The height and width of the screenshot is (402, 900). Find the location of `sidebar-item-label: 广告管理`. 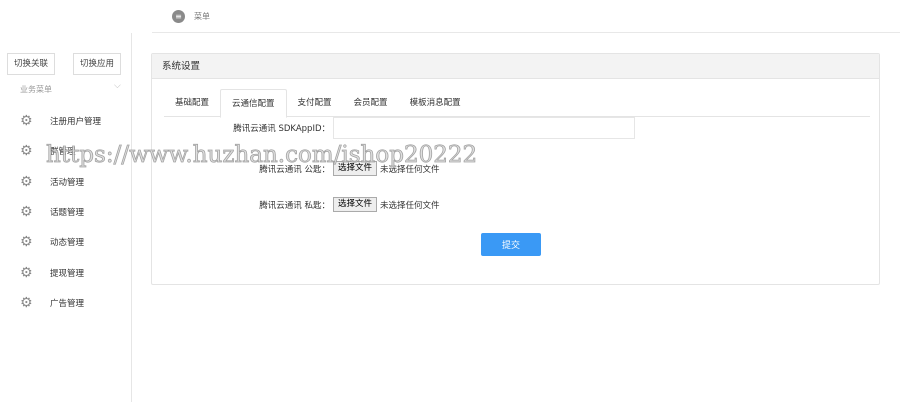

sidebar-item-label: 广告管理 is located at coordinates (67, 304).